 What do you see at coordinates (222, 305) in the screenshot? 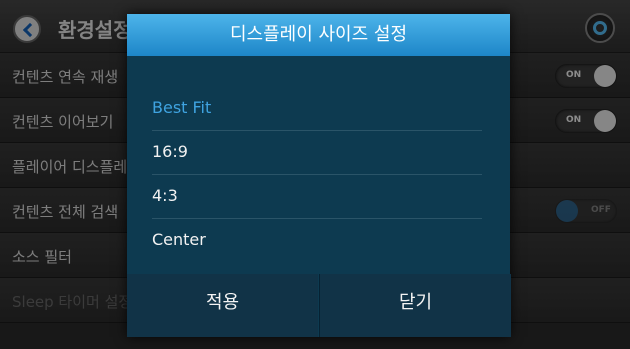
I see `apply-button: 적용` at bounding box center [222, 305].